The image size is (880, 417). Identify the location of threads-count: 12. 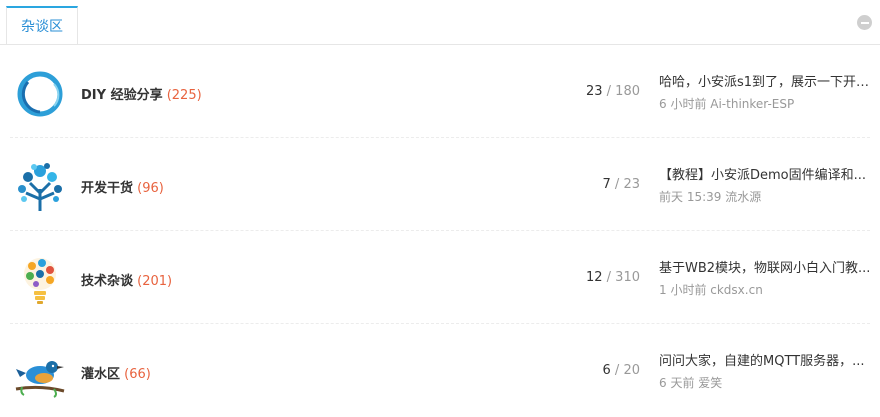
(594, 277).